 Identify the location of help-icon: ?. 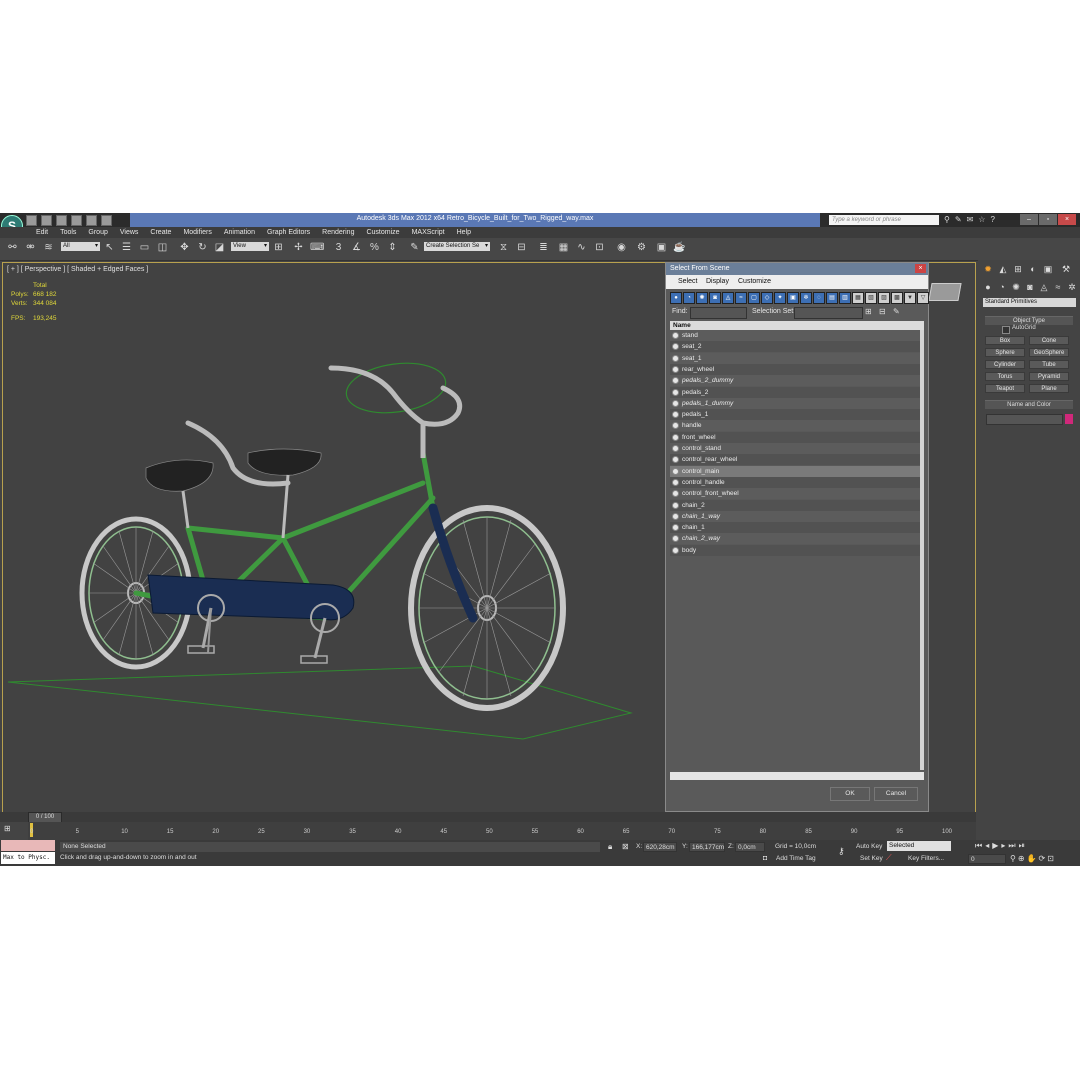
(992, 219).